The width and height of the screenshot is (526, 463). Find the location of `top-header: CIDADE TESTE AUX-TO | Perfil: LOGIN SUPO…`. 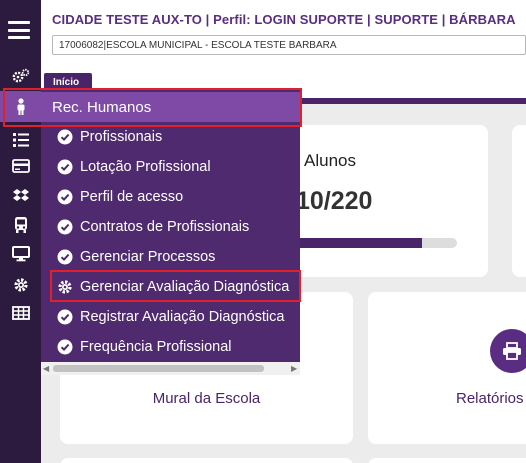

top-header: CIDADE TESTE AUX-TO | Perfil: LOGIN SUPO… is located at coordinates (283, 32).